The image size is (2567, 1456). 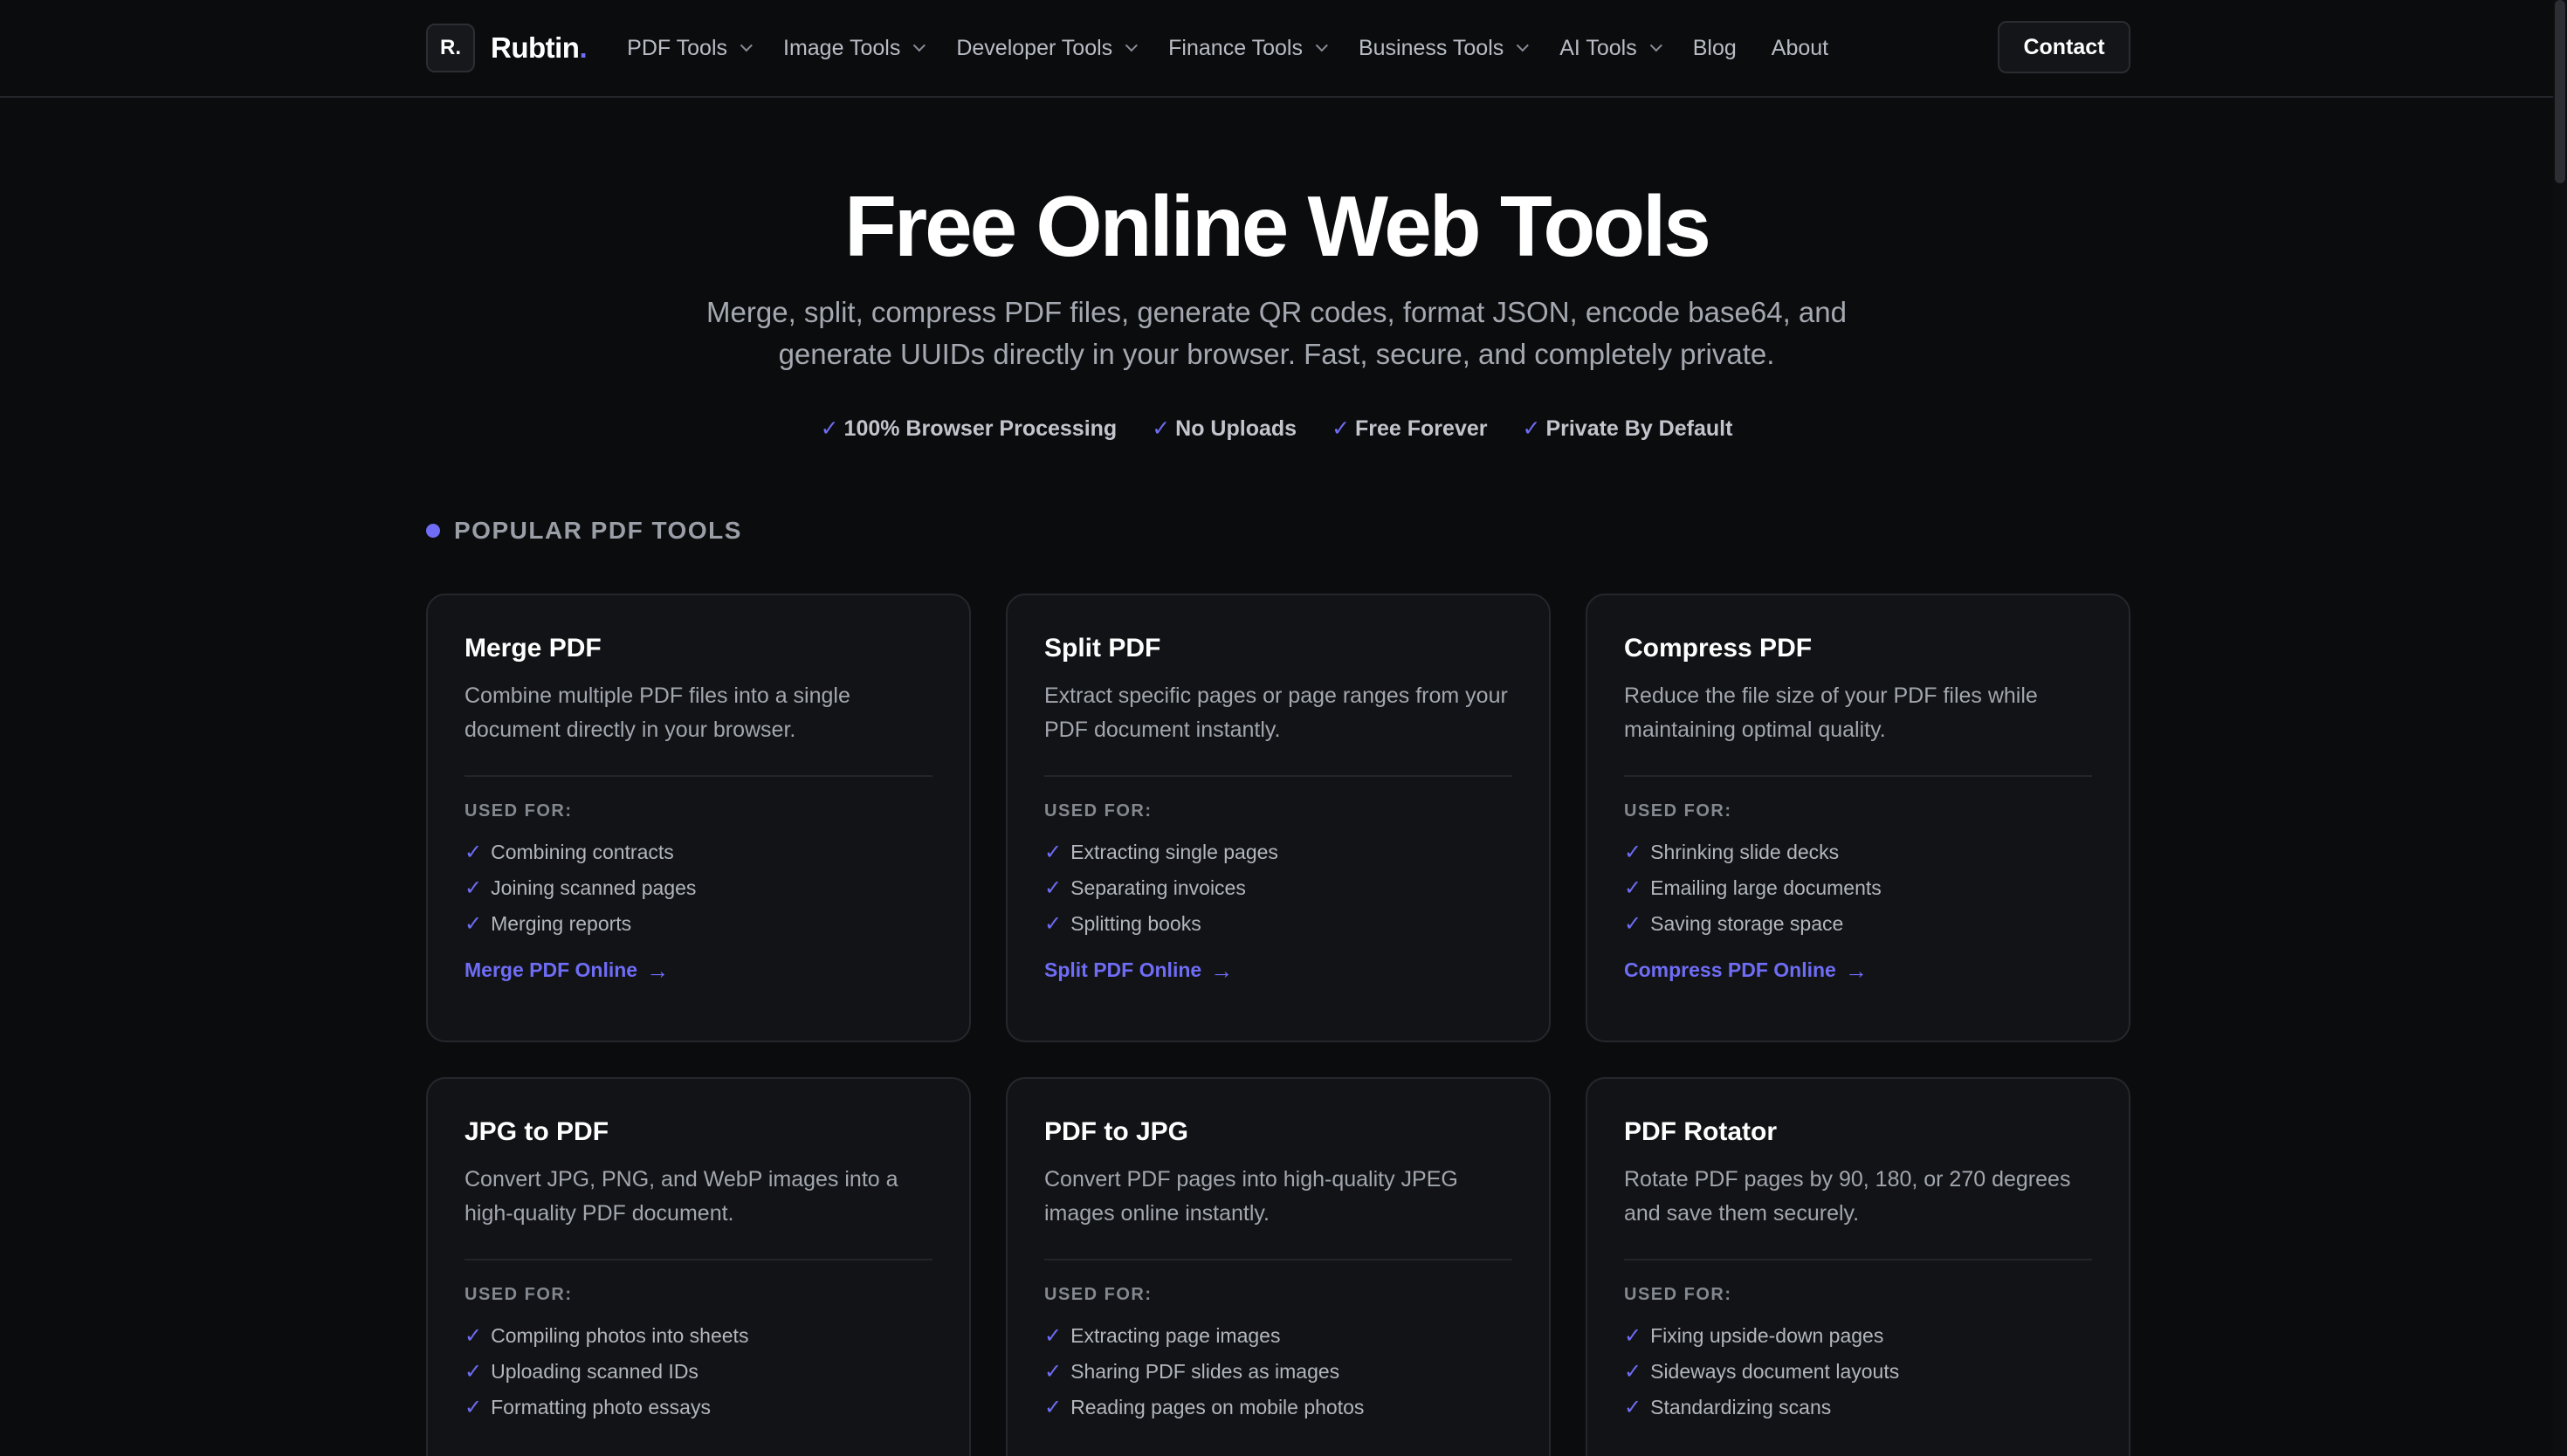 What do you see at coordinates (980, 428) in the screenshot?
I see `feature-badge-label: 100% Browser Processing` at bounding box center [980, 428].